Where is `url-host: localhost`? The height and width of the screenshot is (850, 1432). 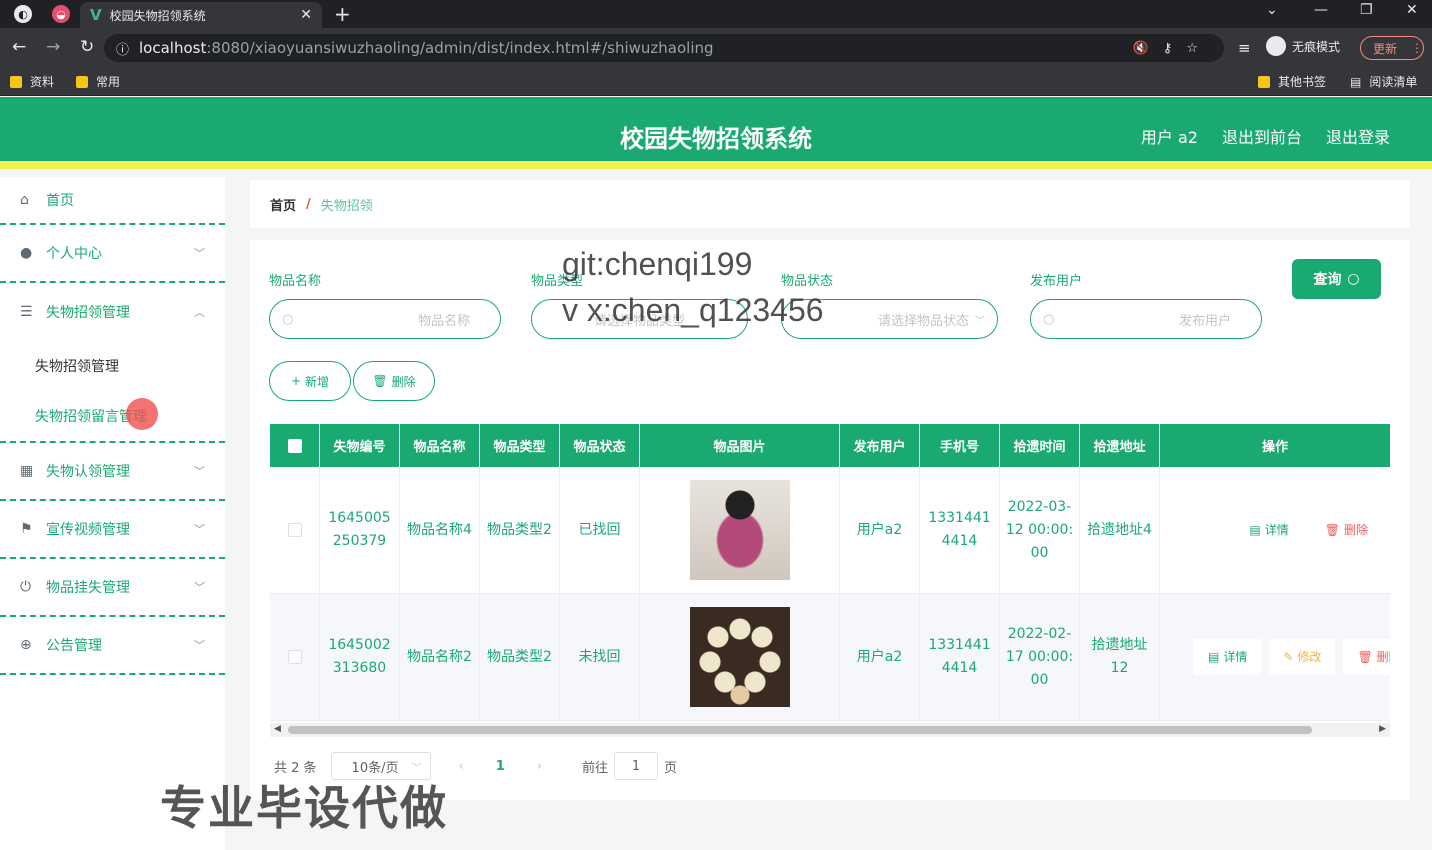
url-host: localhost is located at coordinates (173, 48).